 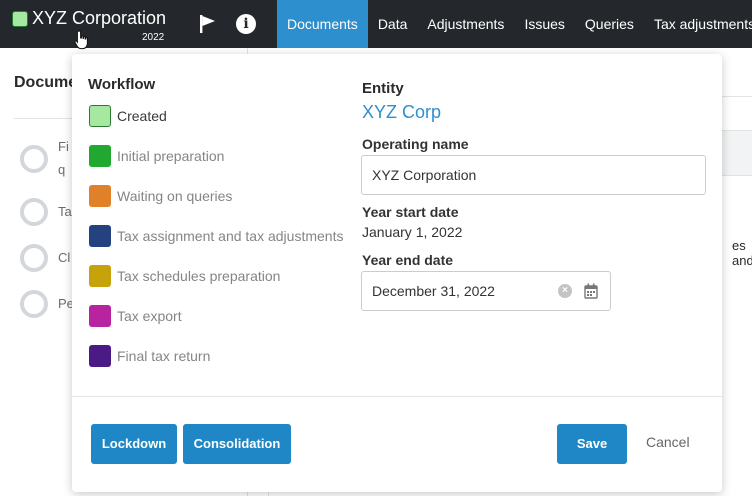 What do you see at coordinates (237, 444) in the screenshot?
I see `consolidation-button: Consolidation` at bounding box center [237, 444].